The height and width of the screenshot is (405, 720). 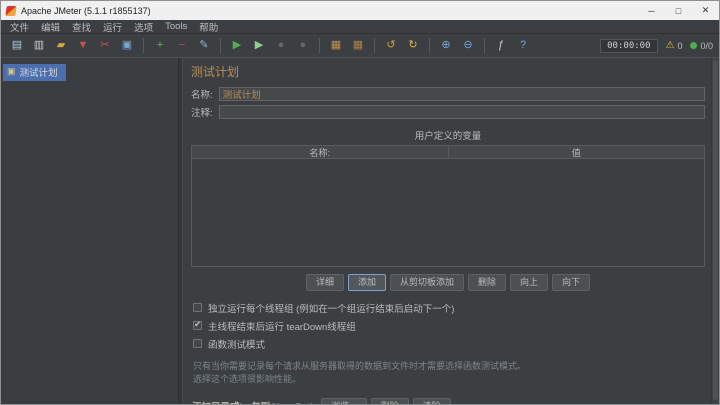 What do you see at coordinates (50, 27) in the screenshot?
I see `menu-item-edit: 编辑` at bounding box center [50, 27].